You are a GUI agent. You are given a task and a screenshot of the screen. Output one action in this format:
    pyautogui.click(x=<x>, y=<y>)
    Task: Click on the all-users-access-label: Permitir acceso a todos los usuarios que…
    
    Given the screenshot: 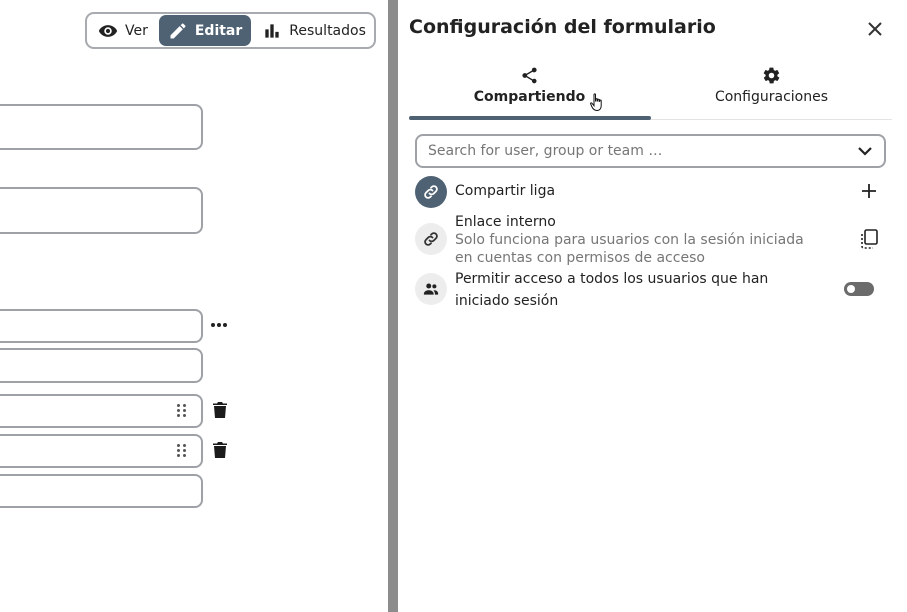 What is the action you would take?
    pyautogui.click(x=612, y=290)
    